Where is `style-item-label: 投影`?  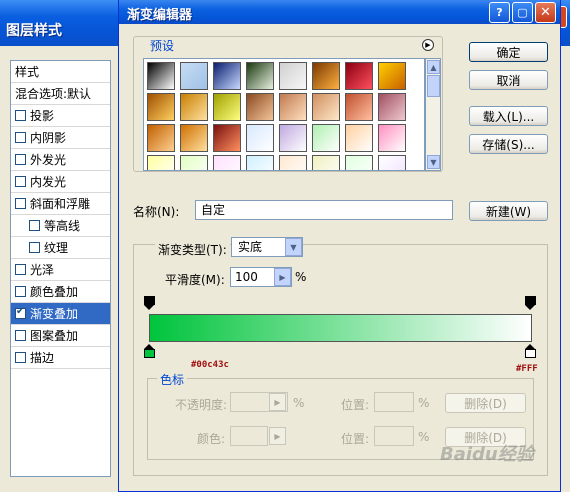
style-item-label: 投影 is located at coordinates (42, 116).